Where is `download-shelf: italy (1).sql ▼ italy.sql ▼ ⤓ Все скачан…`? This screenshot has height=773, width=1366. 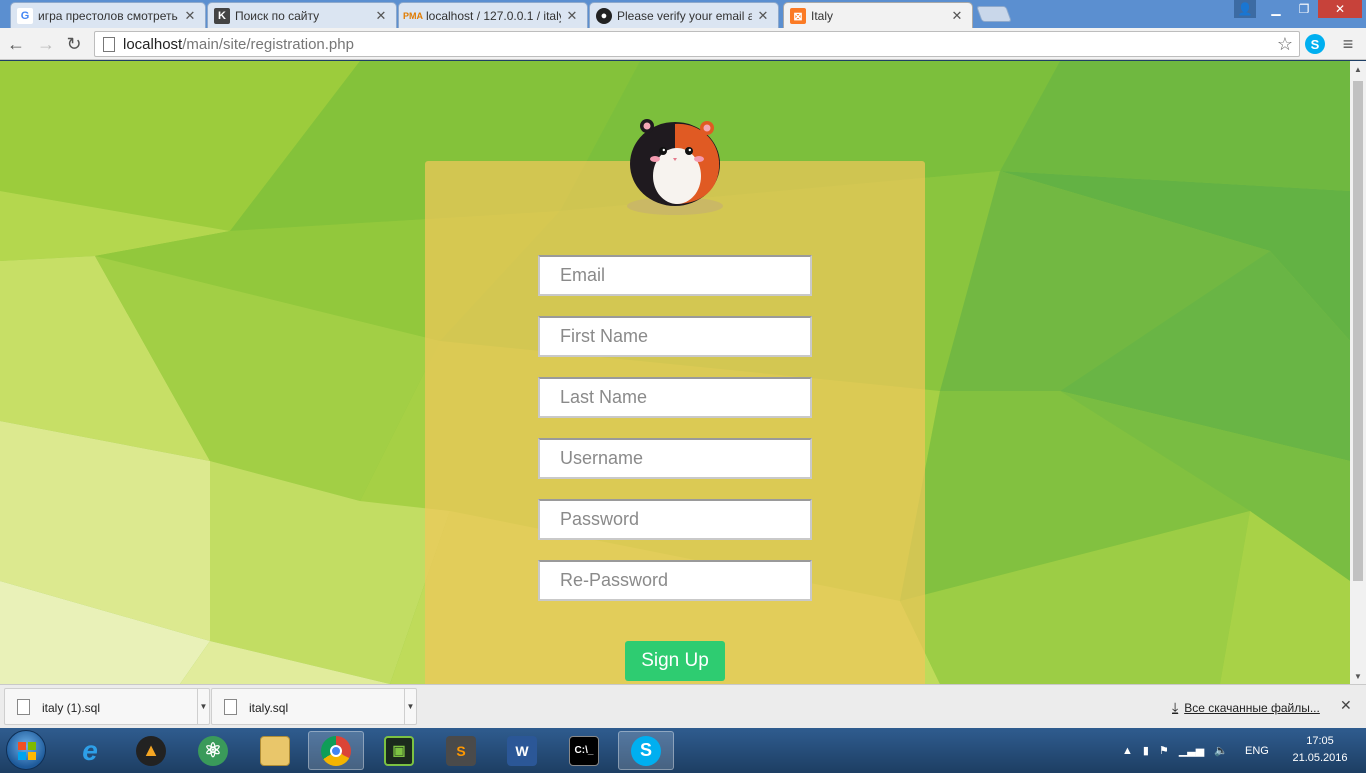
download-shelf: italy (1).sql ▼ italy.sql ▼ ⤓ Все скачан… is located at coordinates (683, 706).